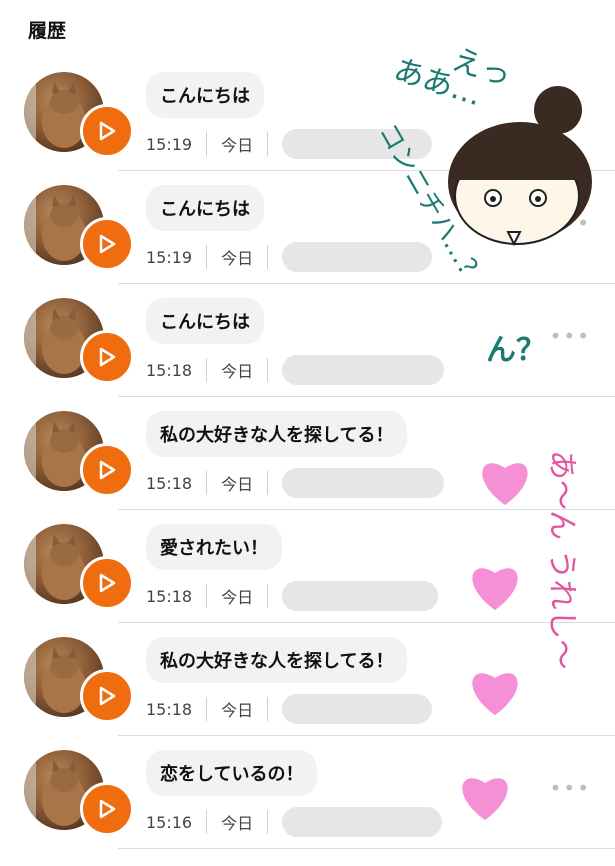 This screenshot has width=615, height=866. I want to click on page-title: 履歴, so click(47, 31).